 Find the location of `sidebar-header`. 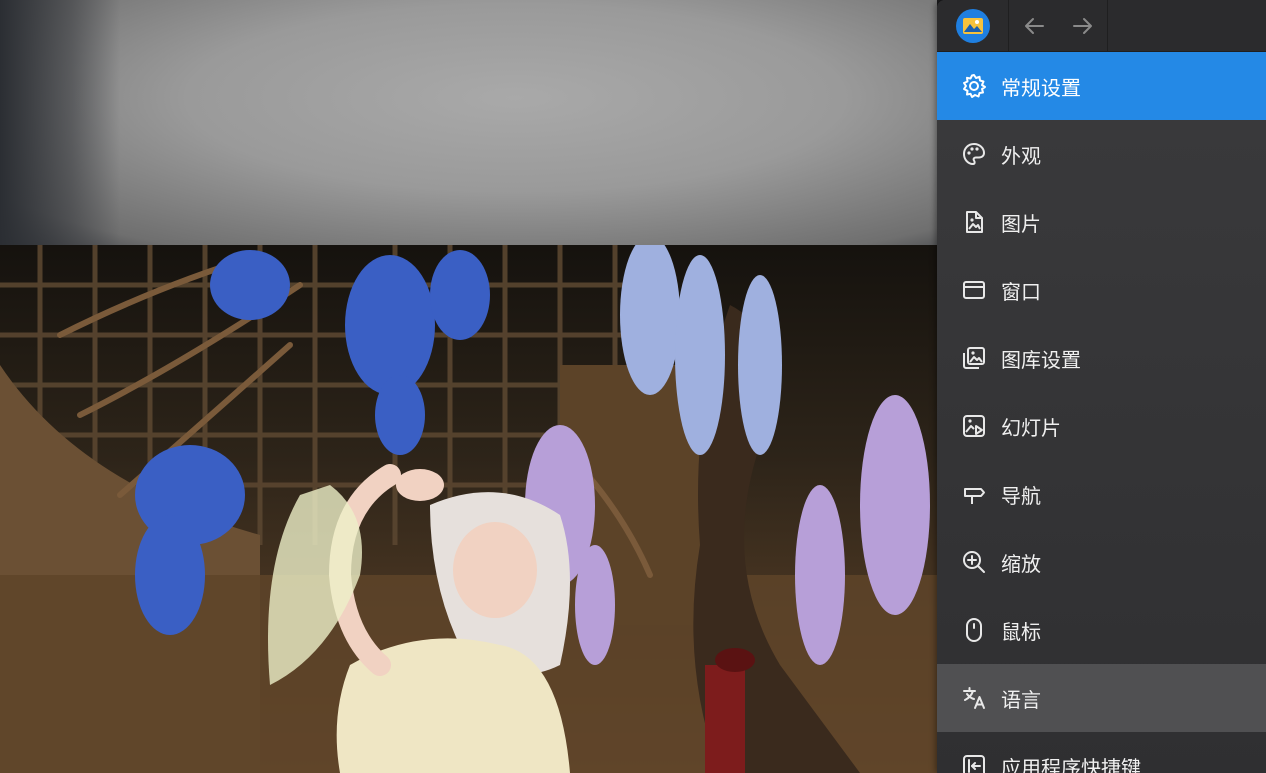

sidebar-header is located at coordinates (1101, 26).